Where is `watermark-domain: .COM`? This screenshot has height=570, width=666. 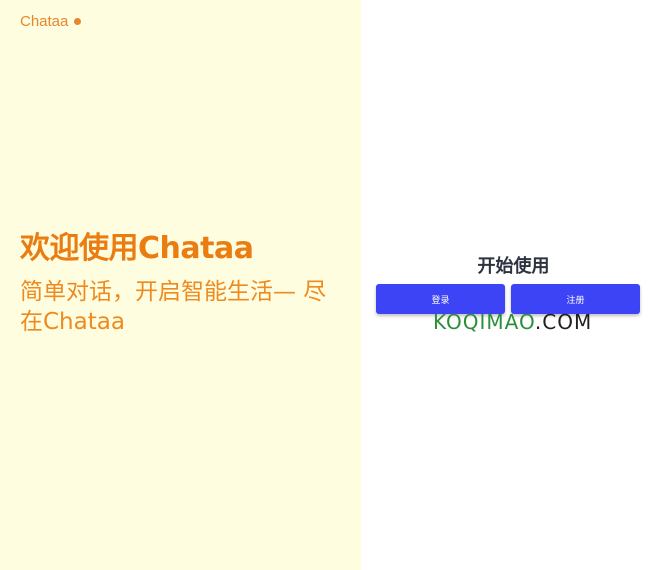 watermark-domain: .COM is located at coordinates (563, 322).